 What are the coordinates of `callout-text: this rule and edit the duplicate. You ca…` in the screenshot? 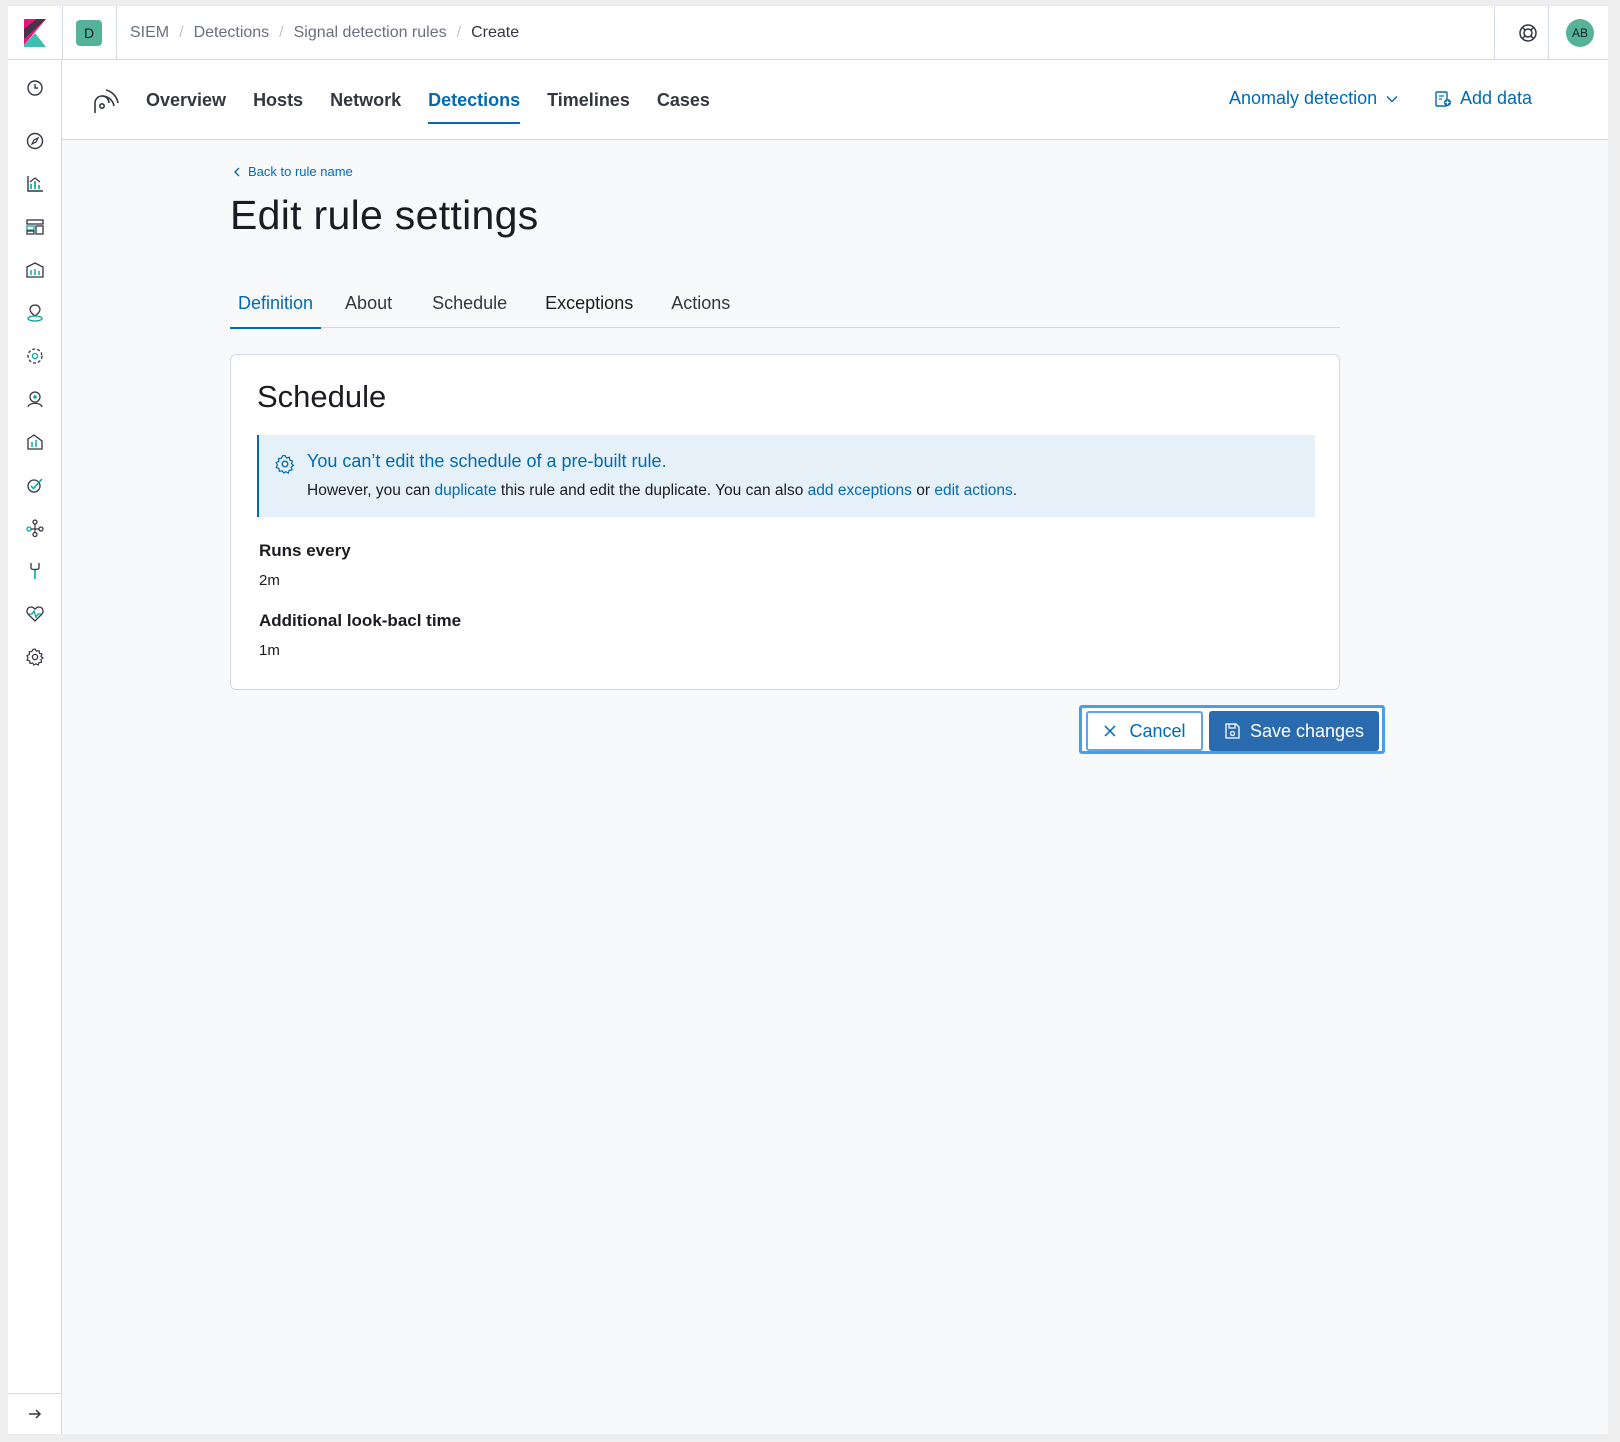 It's located at (652, 490).